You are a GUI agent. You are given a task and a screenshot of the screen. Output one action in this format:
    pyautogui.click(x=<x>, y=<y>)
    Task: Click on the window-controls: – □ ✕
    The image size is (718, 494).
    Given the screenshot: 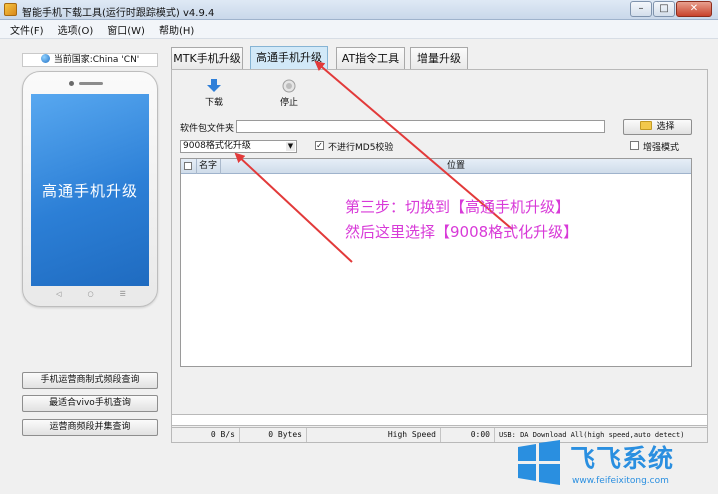 What is the action you would take?
    pyautogui.click(x=671, y=9)
    